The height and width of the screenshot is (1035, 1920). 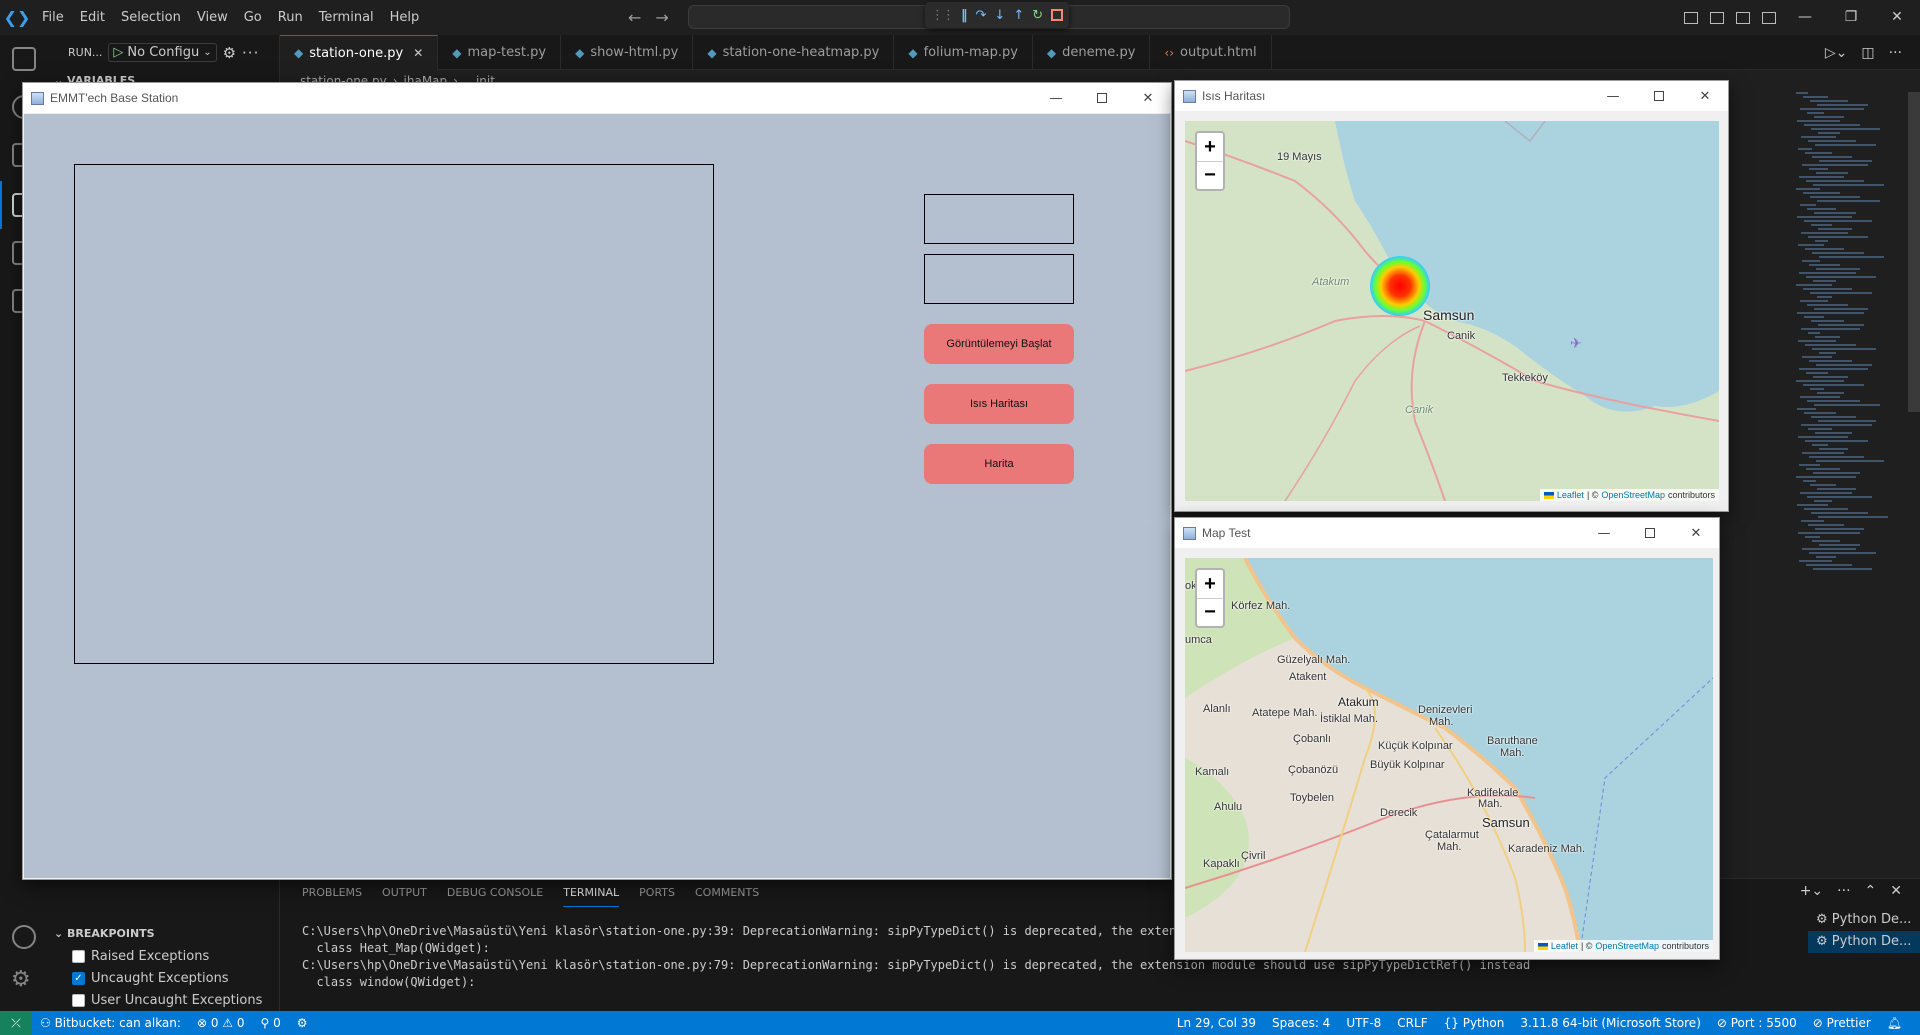 I want to click on cursor-position: Ln 29, Col 39, so click(x=1216, y=1023).